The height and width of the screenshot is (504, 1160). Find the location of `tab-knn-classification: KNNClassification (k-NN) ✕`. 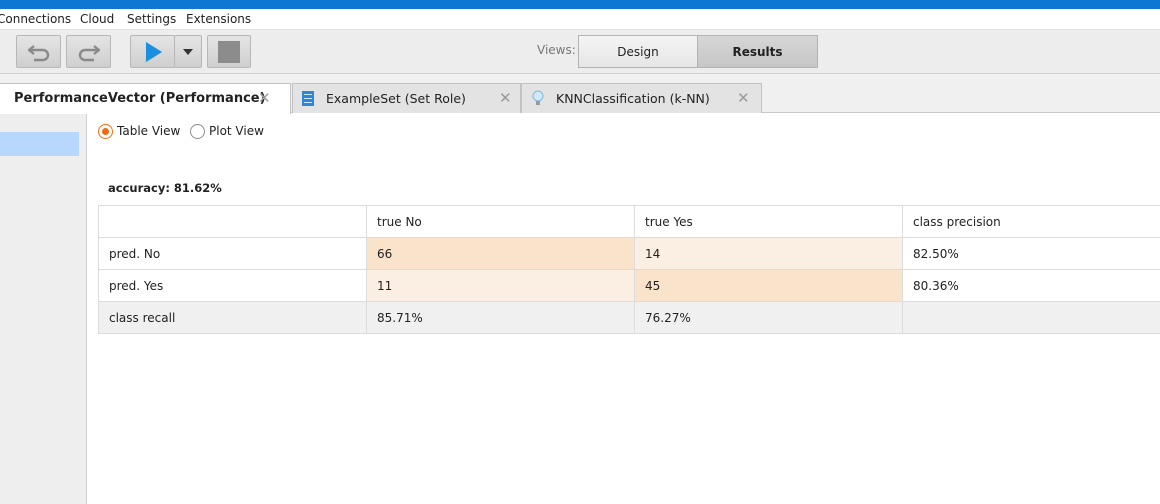

tab-knn-classification: KNNClassification (k-NN) ✕ is located at coordinates (641, 98).